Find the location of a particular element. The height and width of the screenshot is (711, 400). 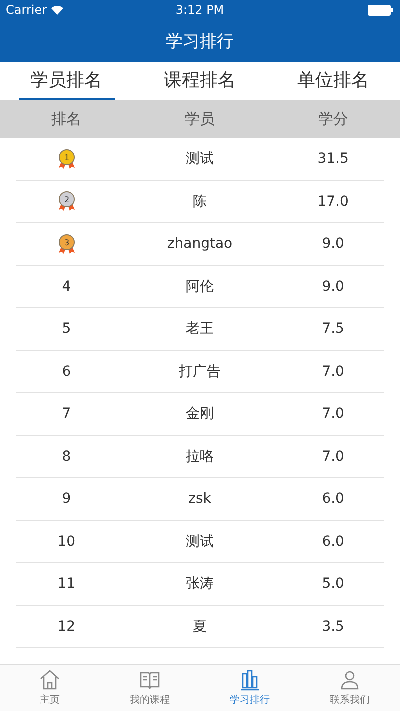

name-cell: 拉咯 is located at coordinates (200, 456).